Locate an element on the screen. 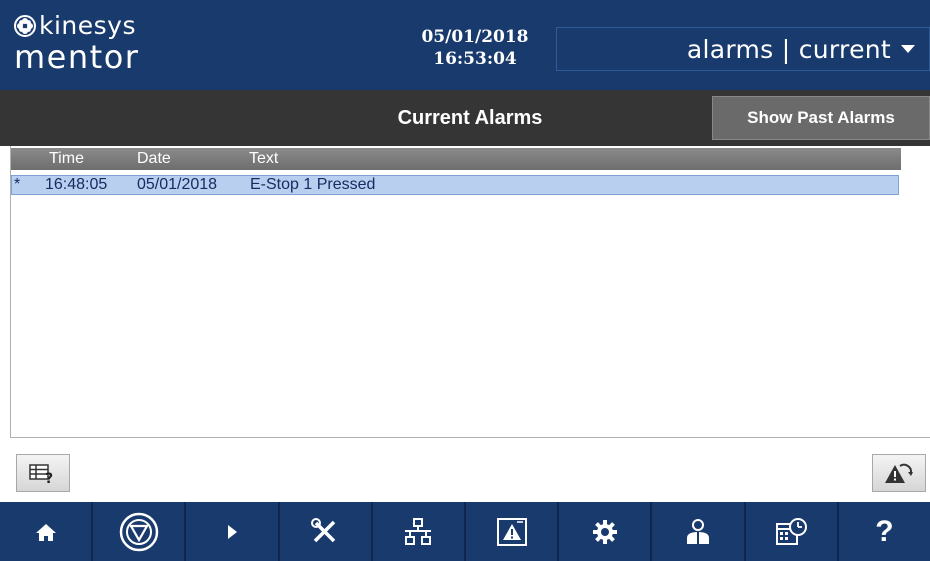 The image size is (930, 561). nav-settings-button is located at coordinates (606, 531).